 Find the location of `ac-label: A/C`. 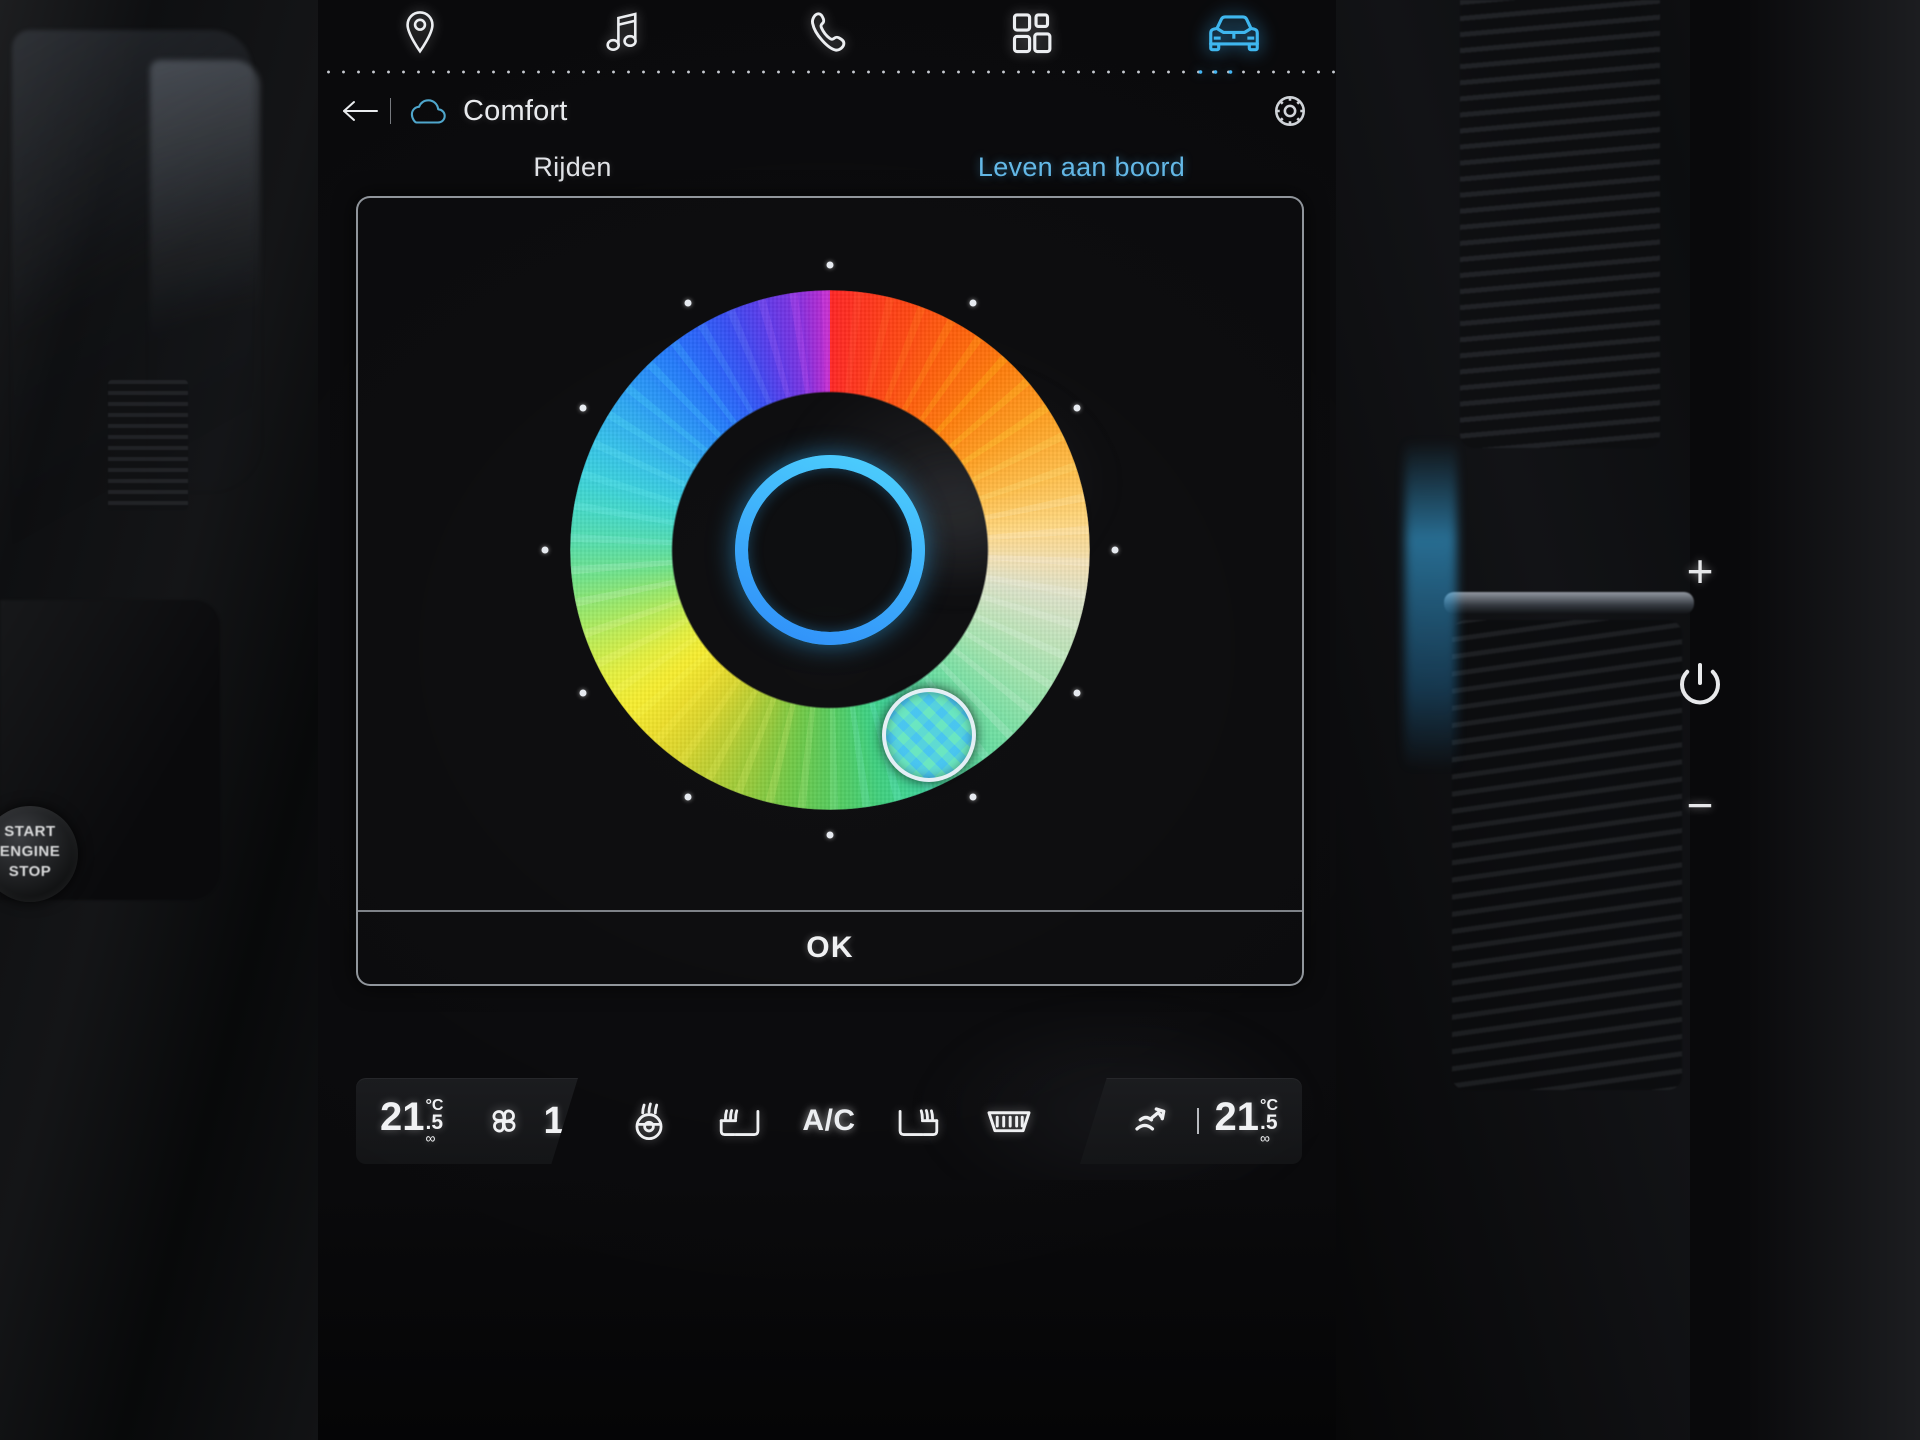

ac-label: A/C is located at coordinates (829, 1120).